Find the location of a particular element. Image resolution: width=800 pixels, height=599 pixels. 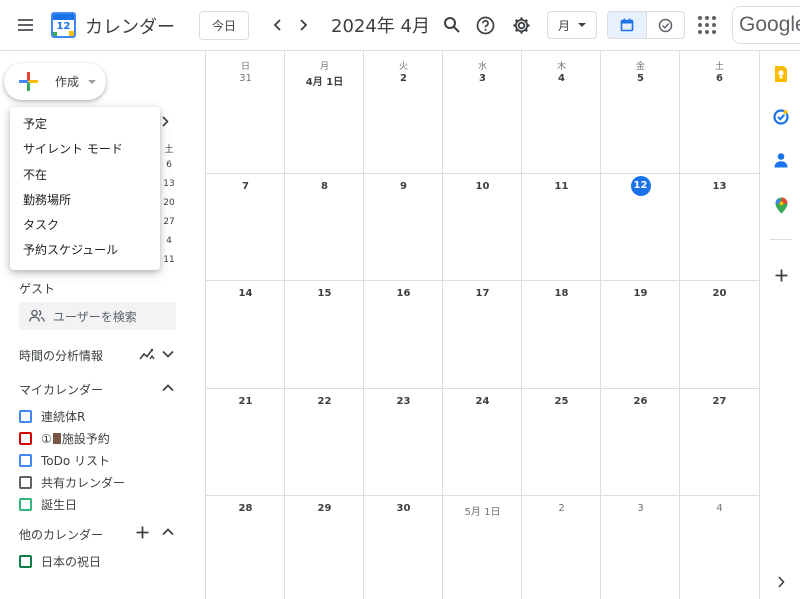

mini-calendar-date: 27 is located at coordinates (169, 222).